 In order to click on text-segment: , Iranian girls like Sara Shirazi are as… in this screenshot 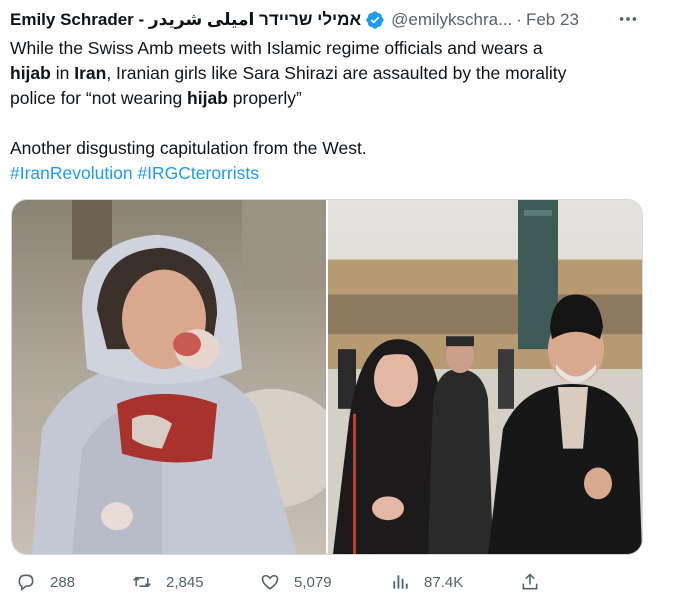, I will do `click(336, 73)`.